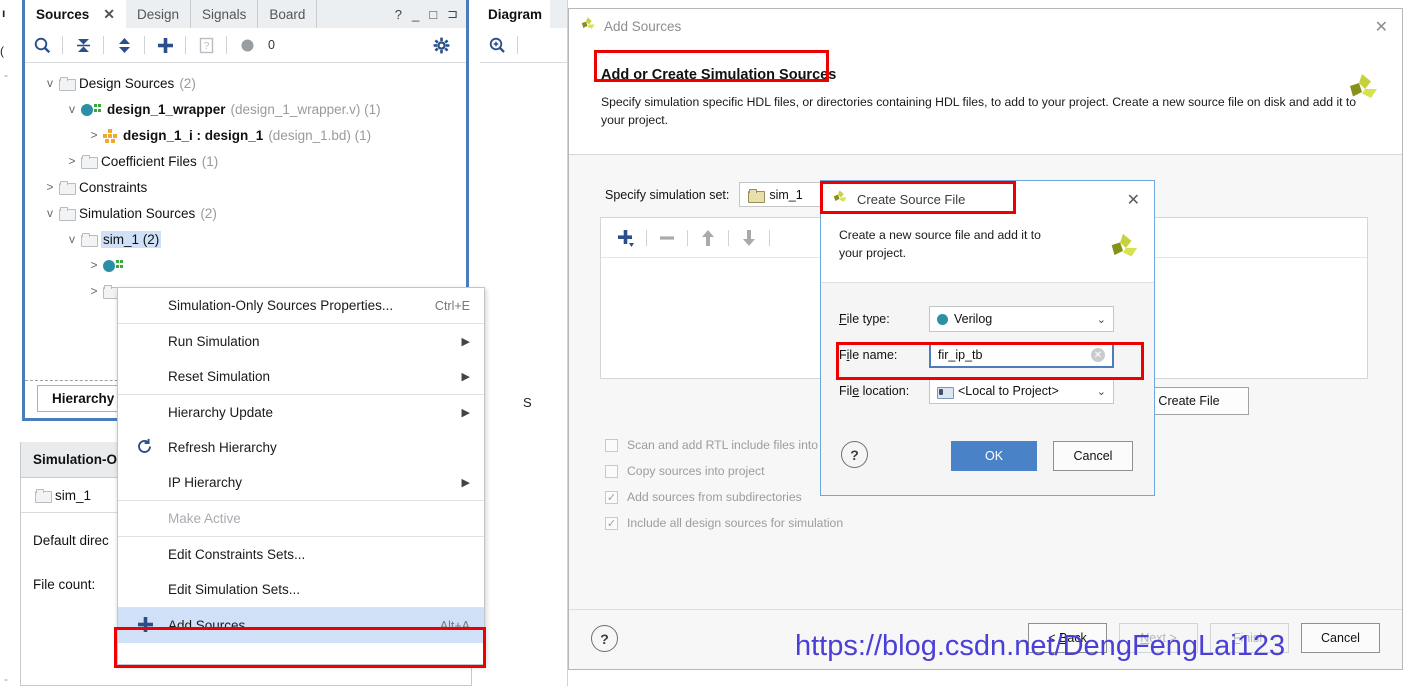 Image resolution: width=1411 pixels, height=686 pixels. What do you see at coordinates (626, 238) in the screenshot?
I see `add-files-icon` at bounding box center [626, 238].